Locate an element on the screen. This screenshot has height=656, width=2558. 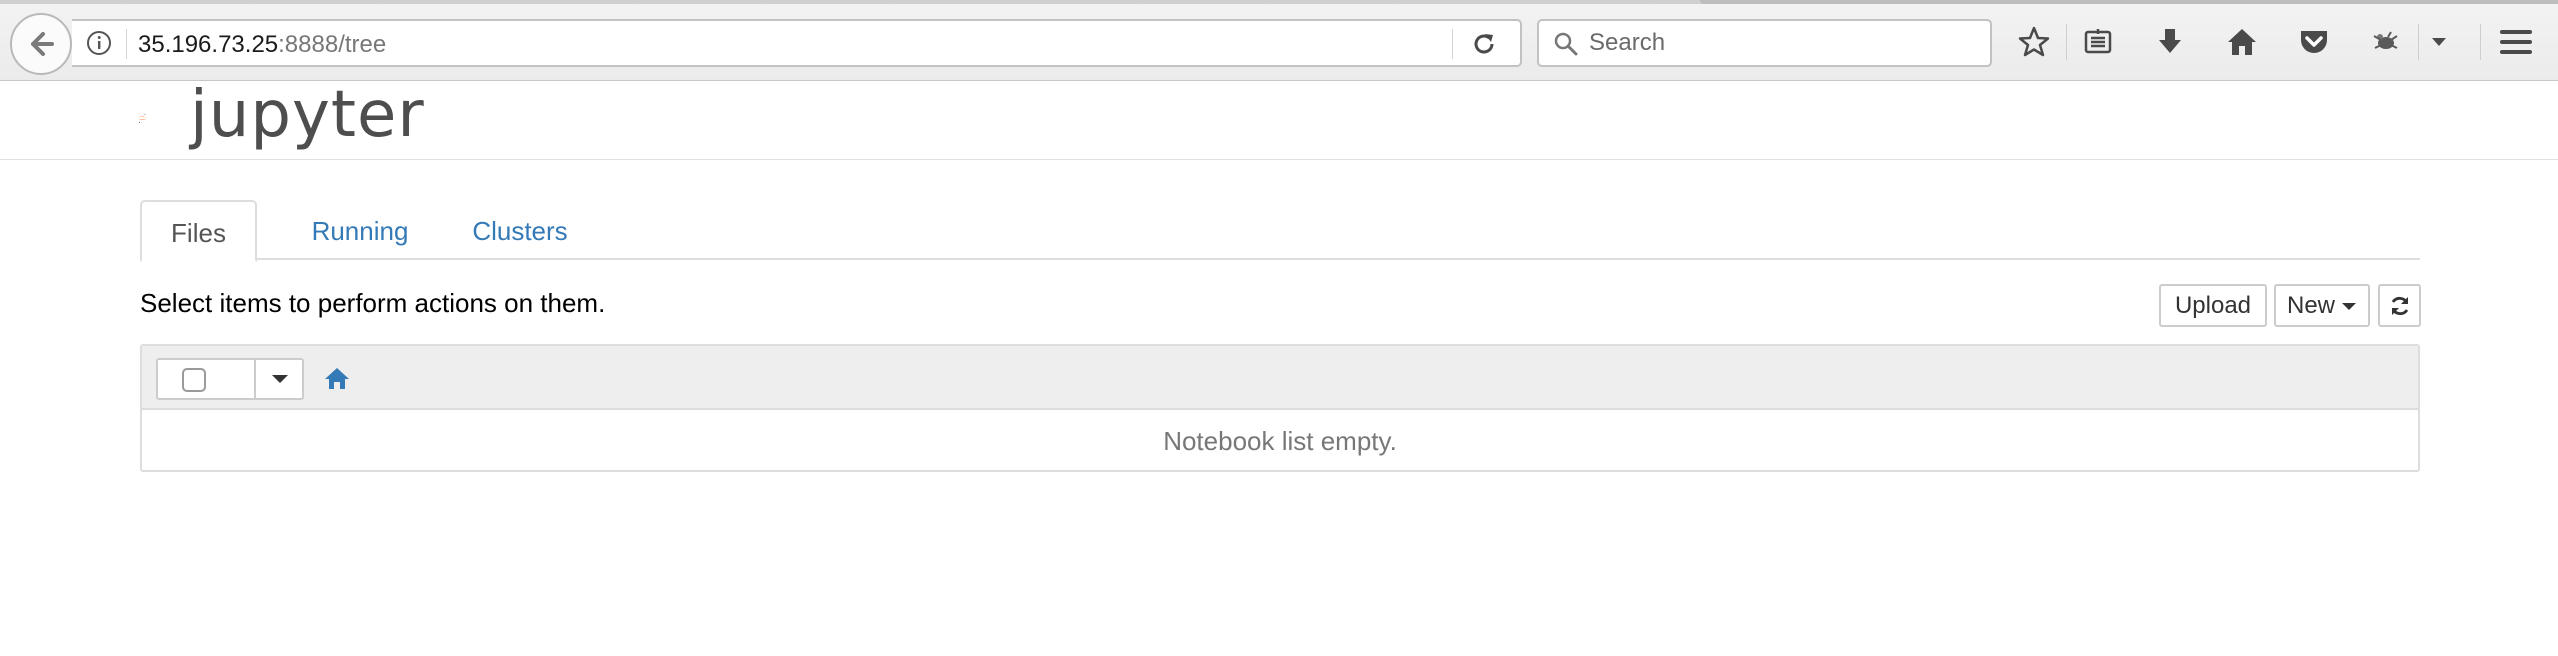
browser-toolbar: 35.196.73.25:8888/tree is located at coordinates (1279, 40).